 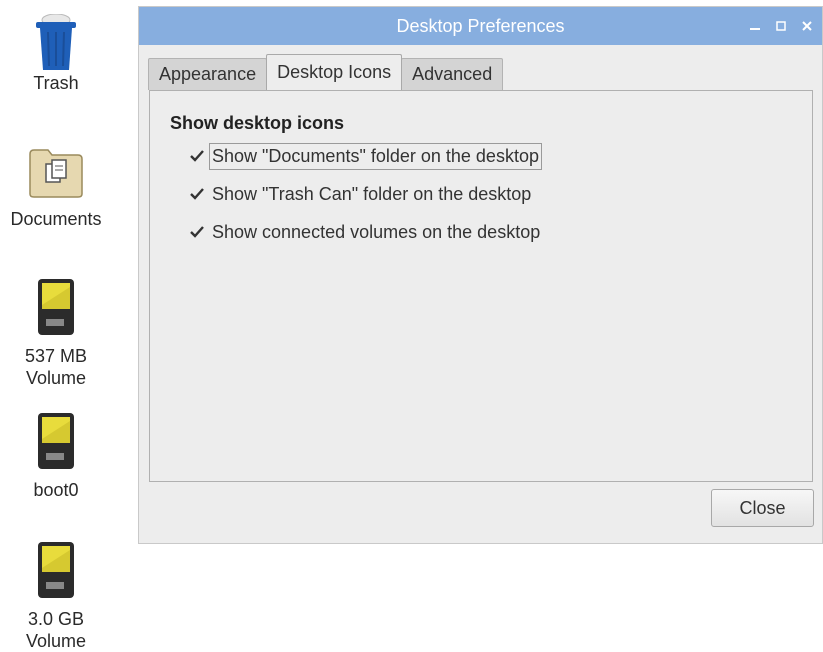 I want to click on desktop-icon-boot0: boot0, so click(x=56, y=456).